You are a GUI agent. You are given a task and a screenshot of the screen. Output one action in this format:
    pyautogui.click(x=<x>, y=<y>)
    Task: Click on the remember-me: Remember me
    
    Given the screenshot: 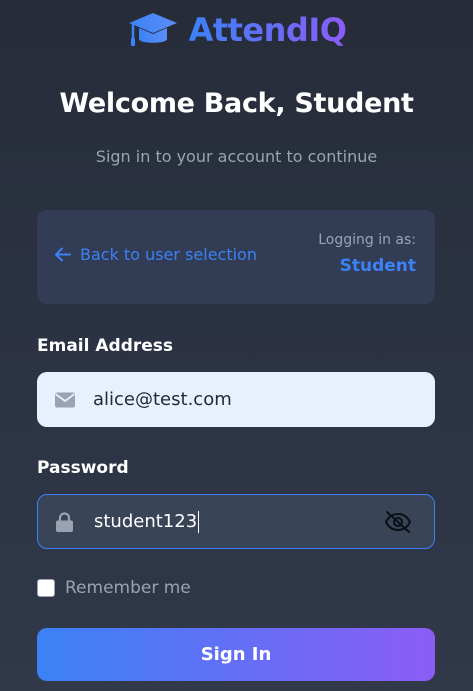 What is the action you would take?
    pyautogui.click(x=114, y=588)
    